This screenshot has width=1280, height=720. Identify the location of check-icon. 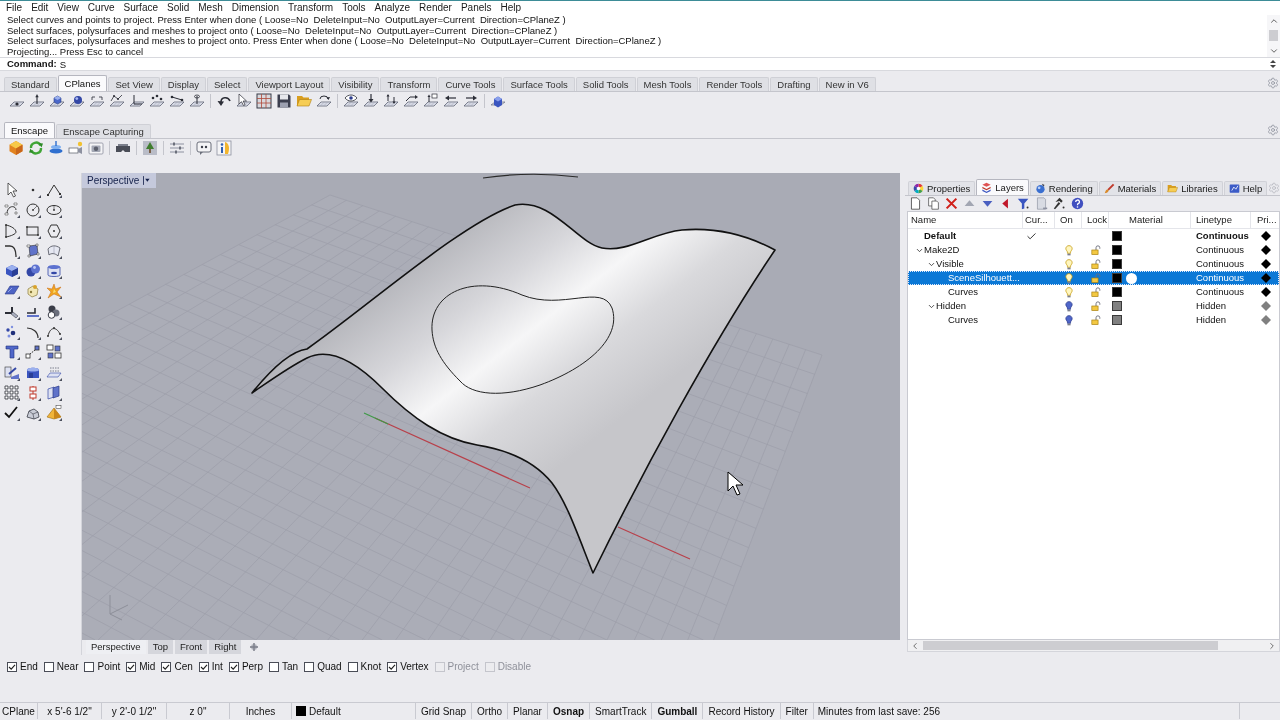
(12, 413).